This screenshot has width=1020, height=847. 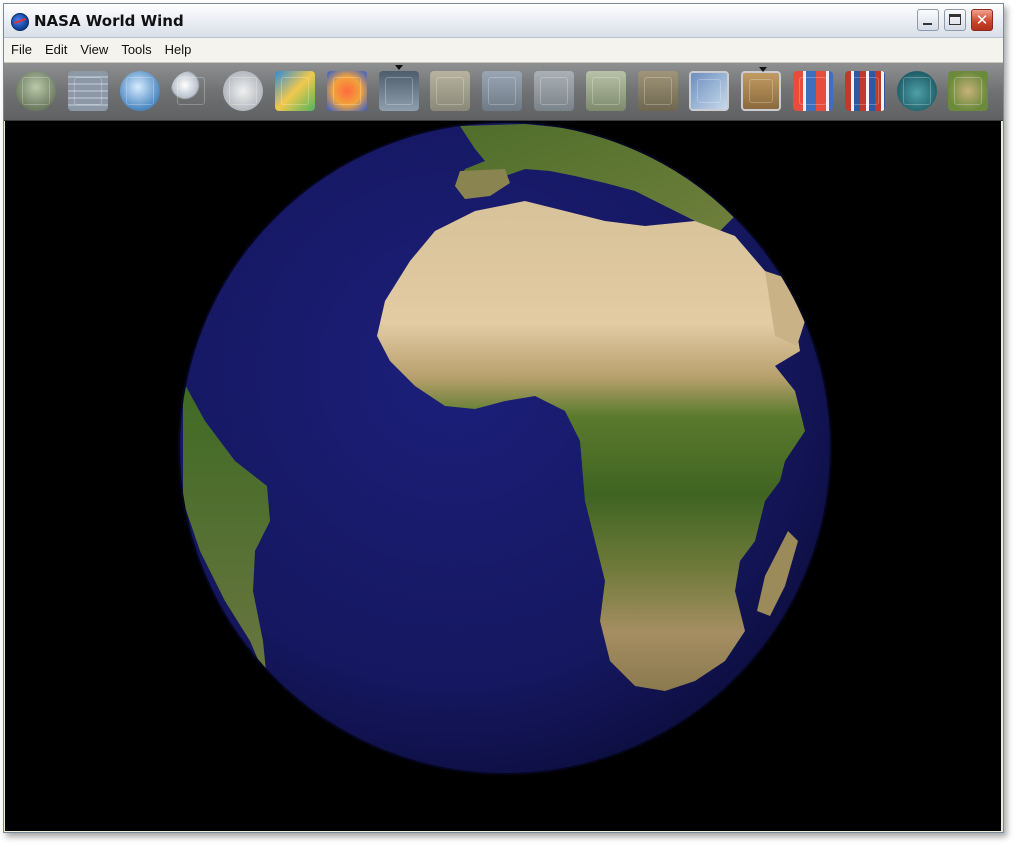 I want to click on zoomit-button, so click(x=605, y=91).